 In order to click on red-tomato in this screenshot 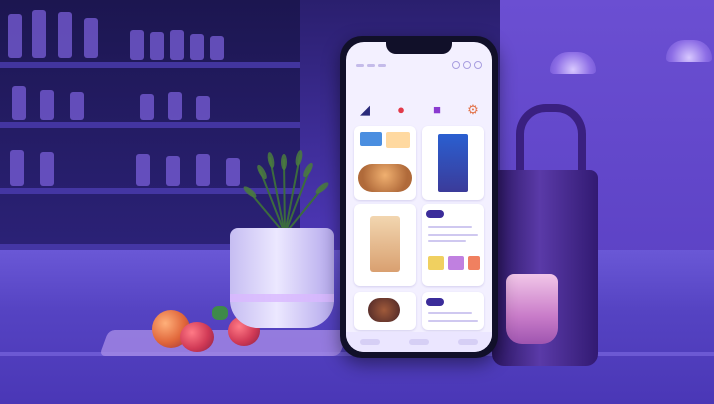, I will do `click(197, 337)`.